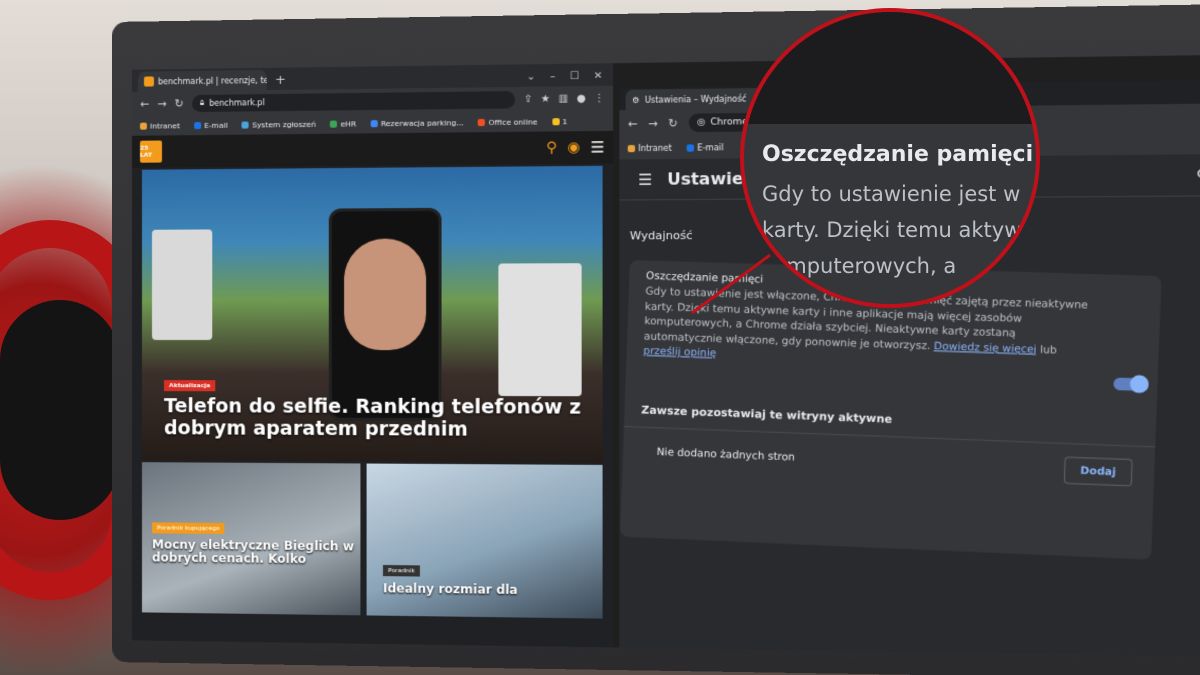  What do you see at coordinates (149, 81) in the screenshot?
I see `benchmark-favicon-icon` at bounding box center [149, 81].